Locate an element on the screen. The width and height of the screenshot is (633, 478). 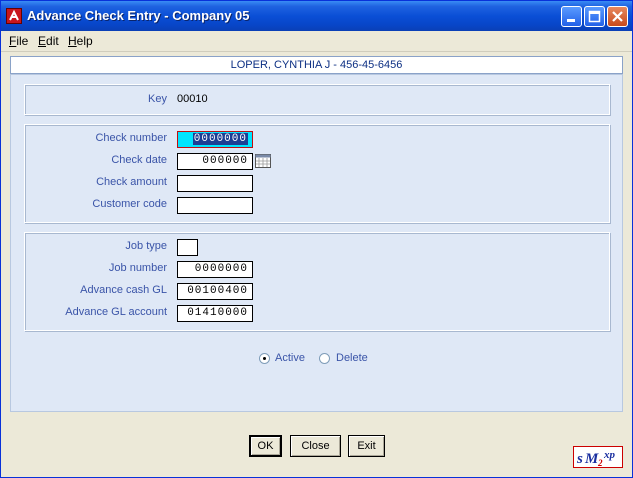
menu-file: File is located at coordinates (18, 41).